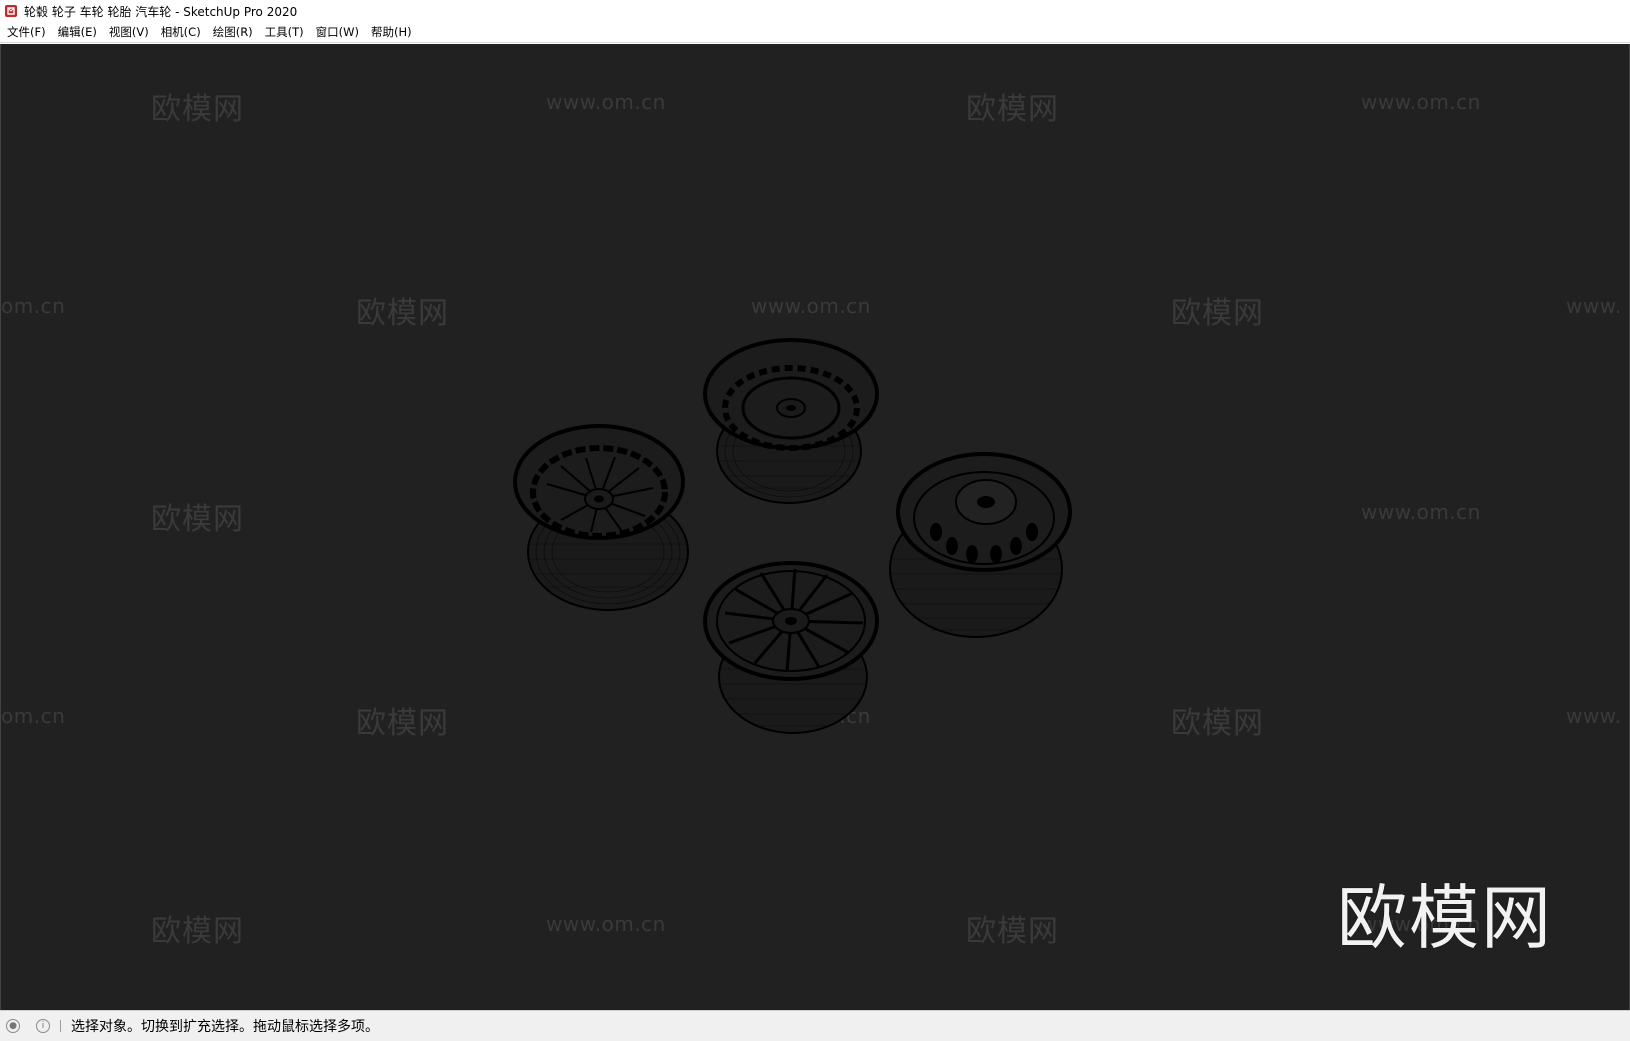 This screenshot has width=1630, height=1041. Describe the element at coordinates (392, 32) in the screenshot. I see `menu-help: 帮助(H)` at that location.